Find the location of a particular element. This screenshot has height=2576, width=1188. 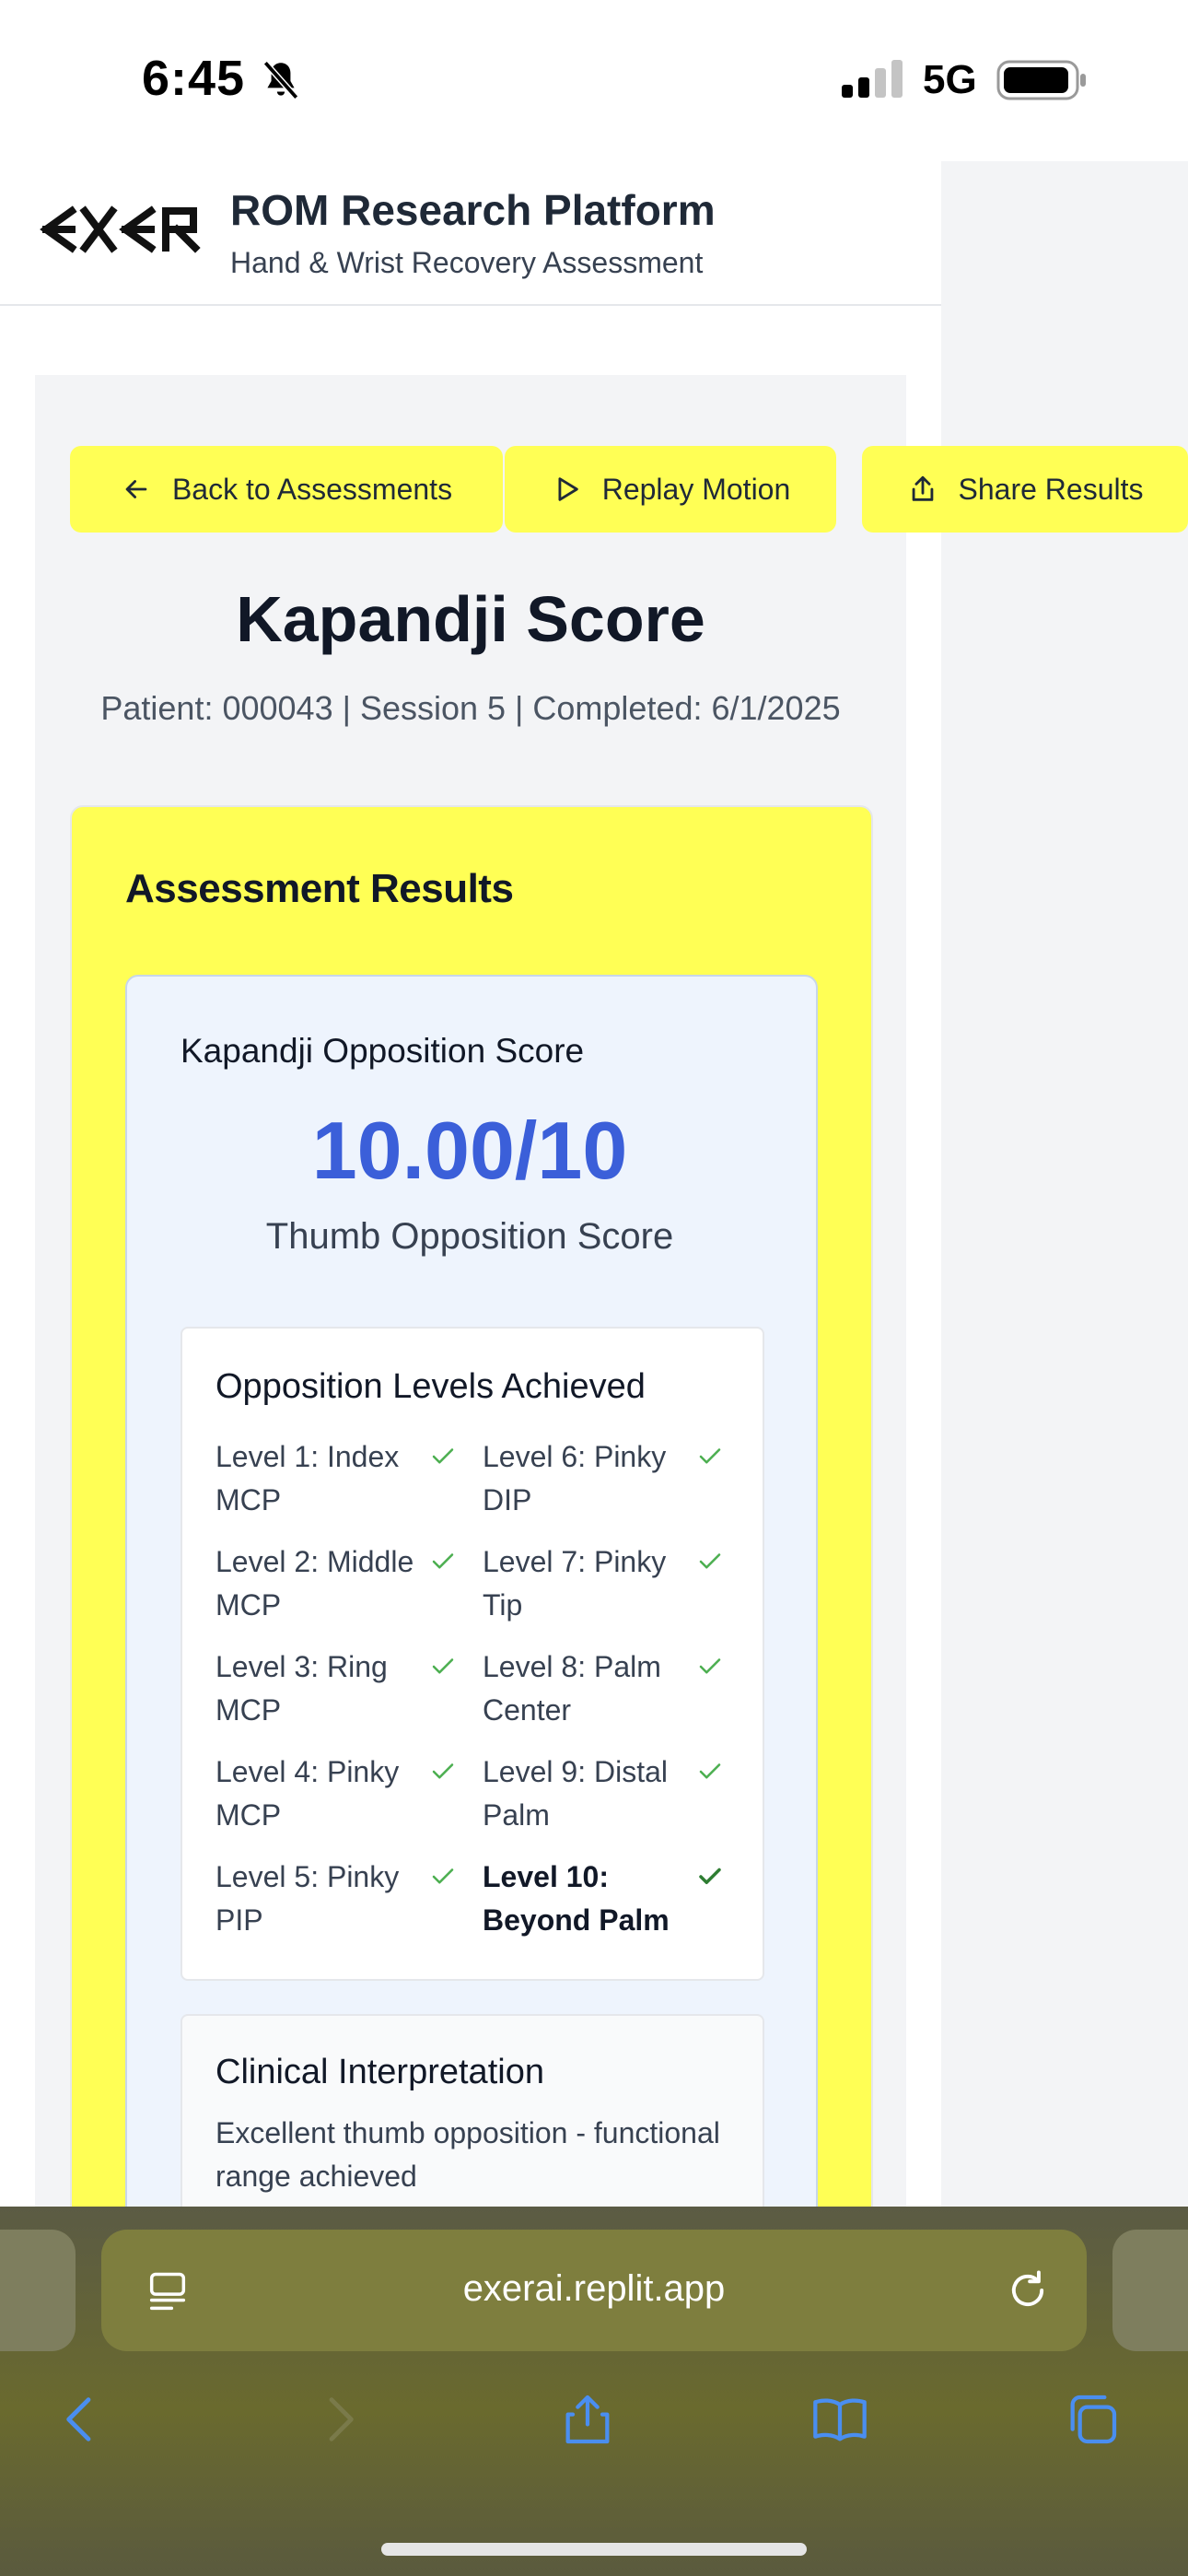

play-icon is located at coordinates (568, 489).